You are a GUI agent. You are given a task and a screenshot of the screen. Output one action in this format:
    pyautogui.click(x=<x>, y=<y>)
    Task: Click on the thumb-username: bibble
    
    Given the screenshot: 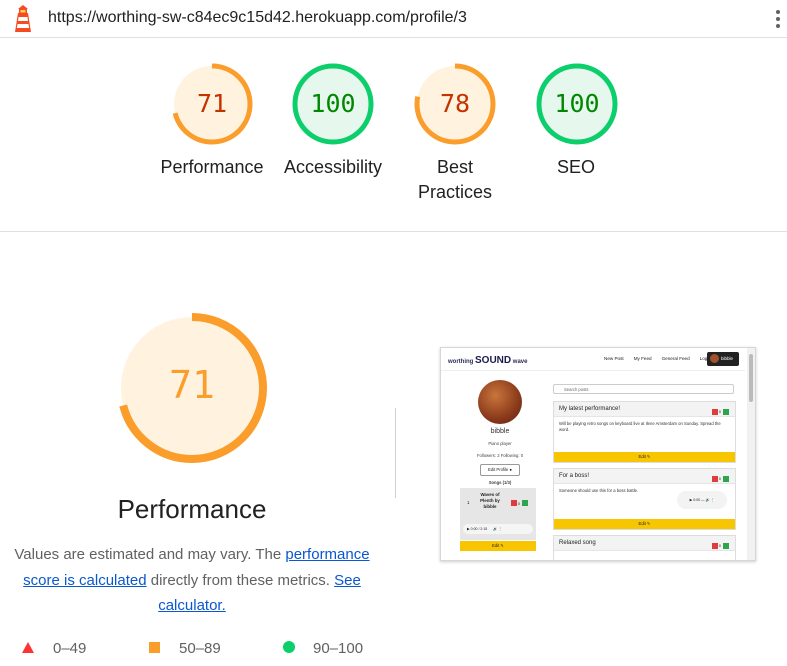 What is the action you would take?
    pyautogui.click(x=500, y=431)
    